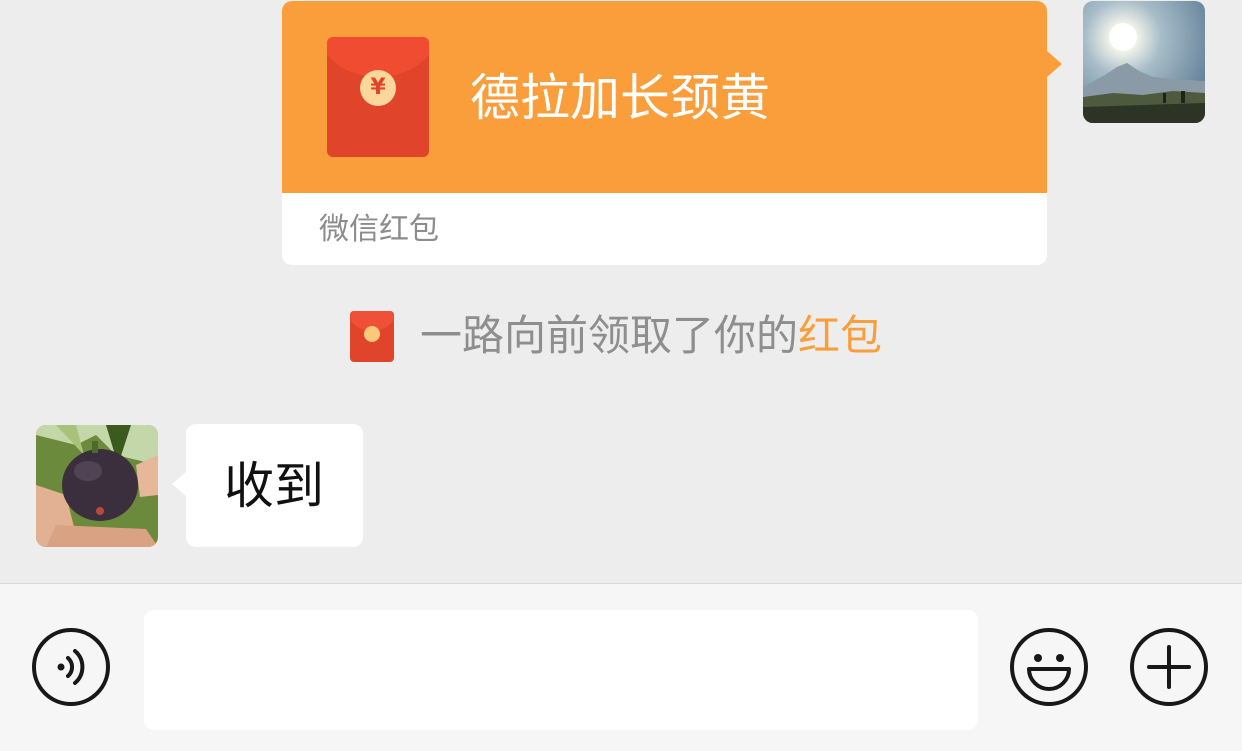  Describe the element at coordinates (840, 335) in the screenshot. I see `red-packet-link: 红包` at that location.